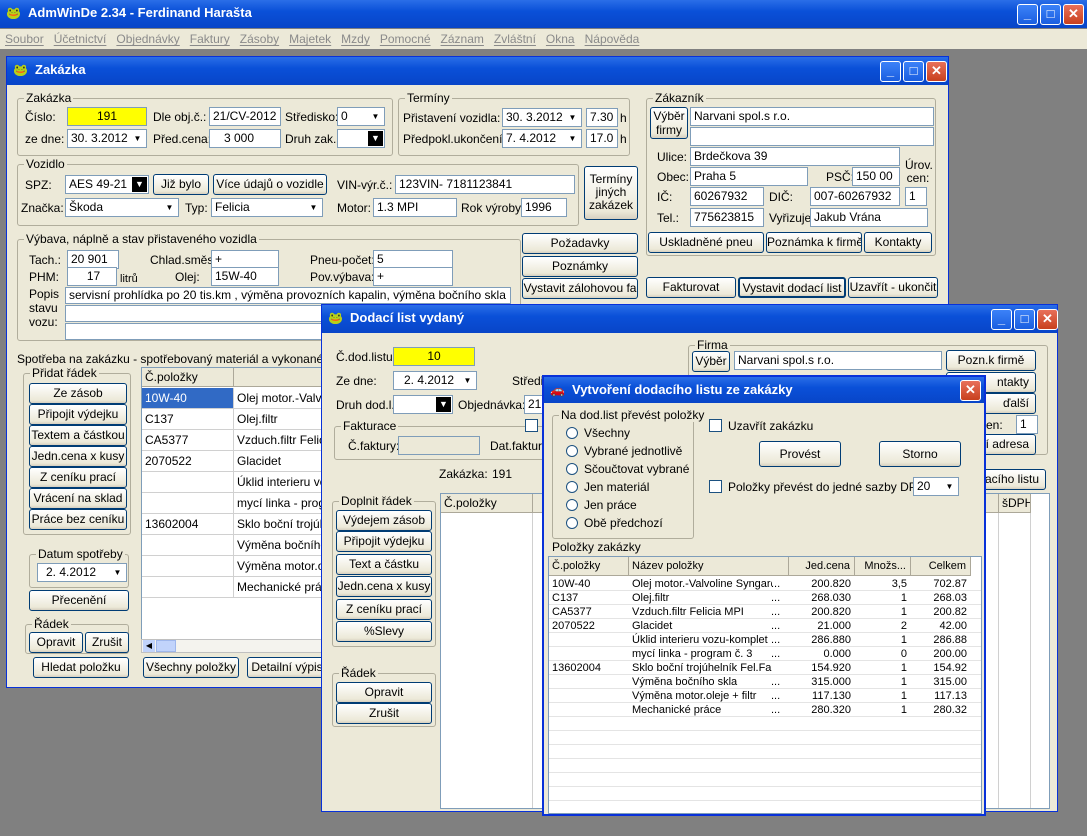  I want to click on prevest-sazby-checkbox, so click(715, 486).